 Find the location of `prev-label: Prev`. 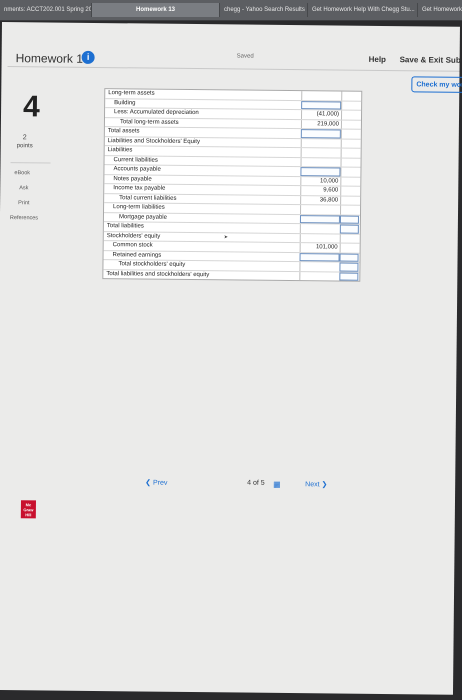

prev-label: Prev is located at coordinates (160, 483).